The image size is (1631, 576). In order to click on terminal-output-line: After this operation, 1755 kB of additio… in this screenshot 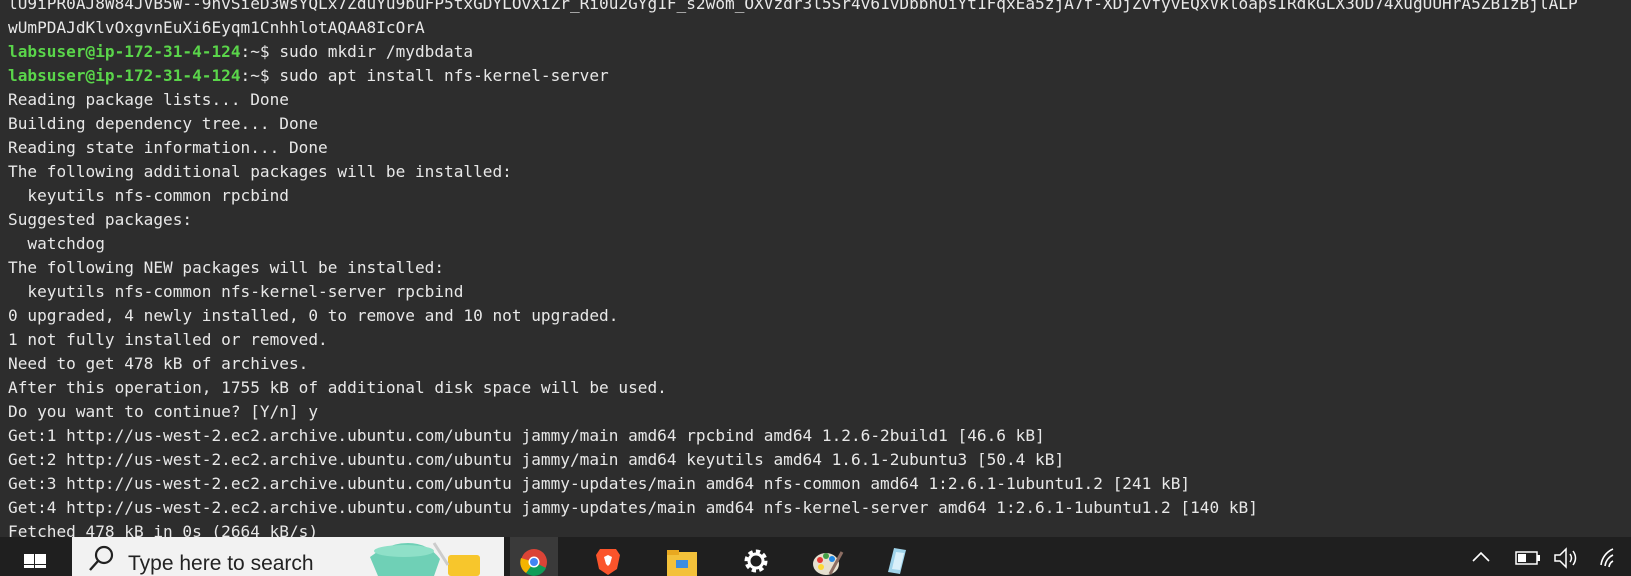, I will do `click(337, 387)`.